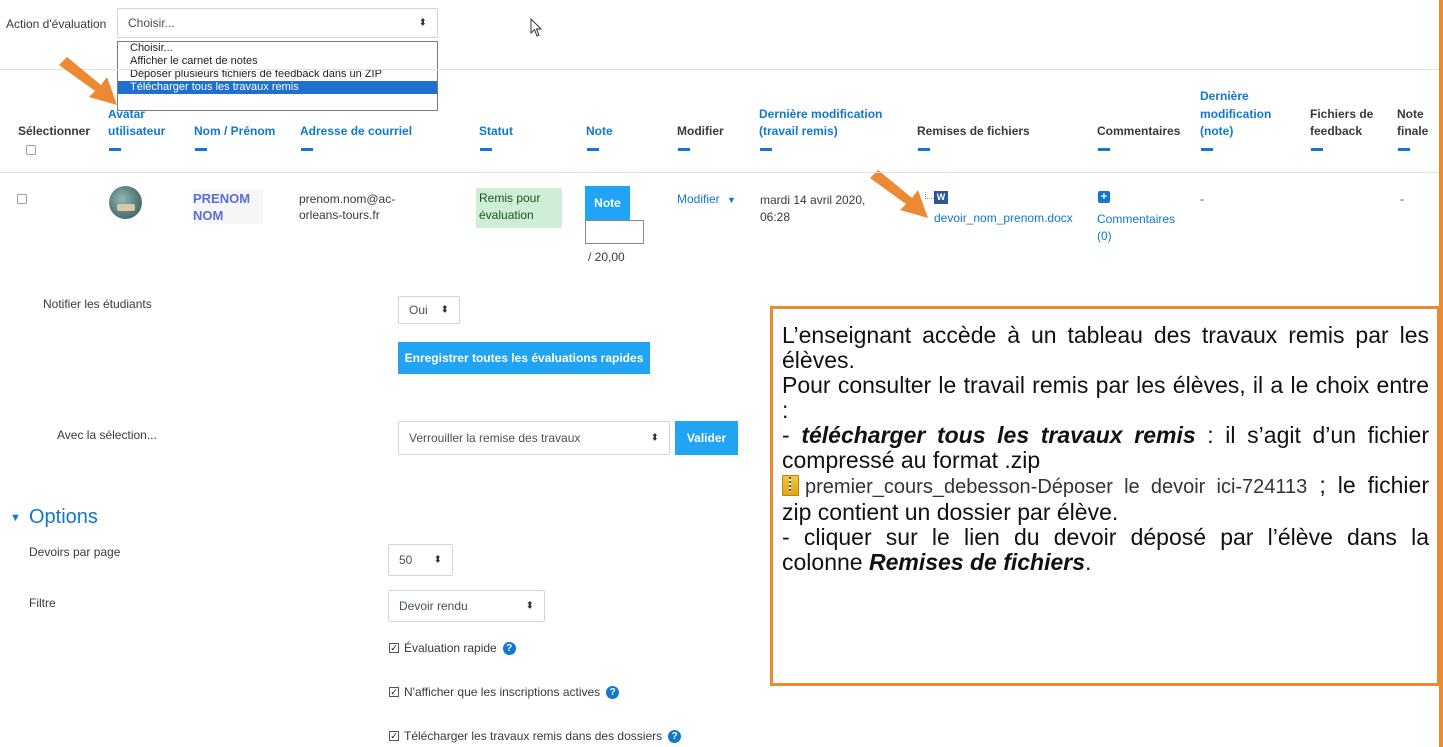 Image resolution: width=1443 pixels, height=747 pixels. What do you see at coordinates (1342, 114) in the screenshot?
I see `header-feedback-1: Fichiers de` at bounding box center [1342, 114].